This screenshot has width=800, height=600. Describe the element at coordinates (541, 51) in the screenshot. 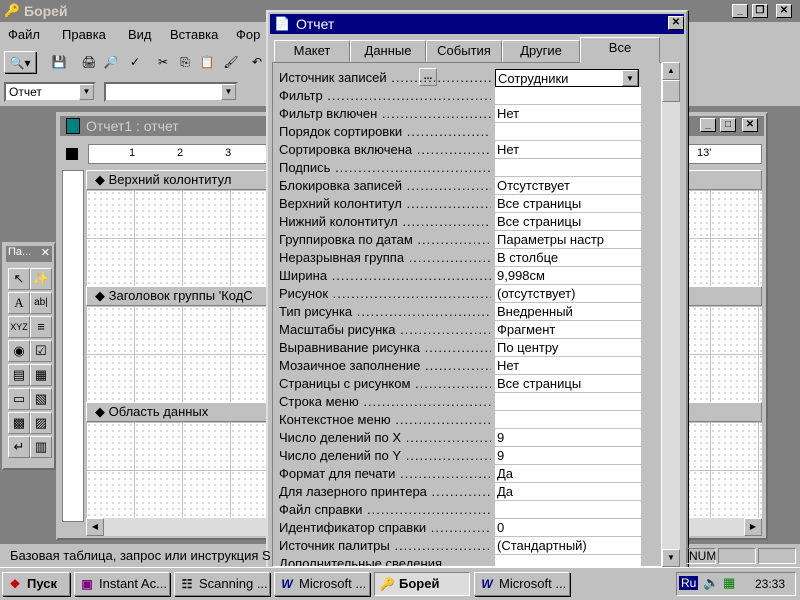

I see `tab-other: Другие` at that location.